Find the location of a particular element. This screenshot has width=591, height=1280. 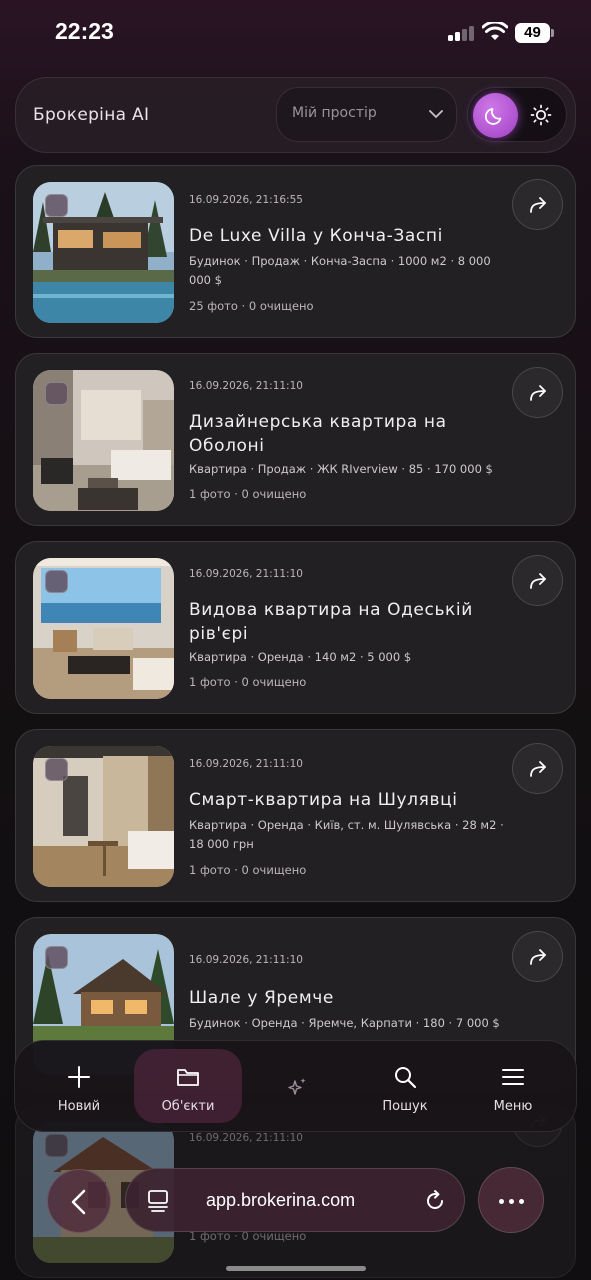

nav-objects-label: Об'єкти is located at coordinates (188, 1106).